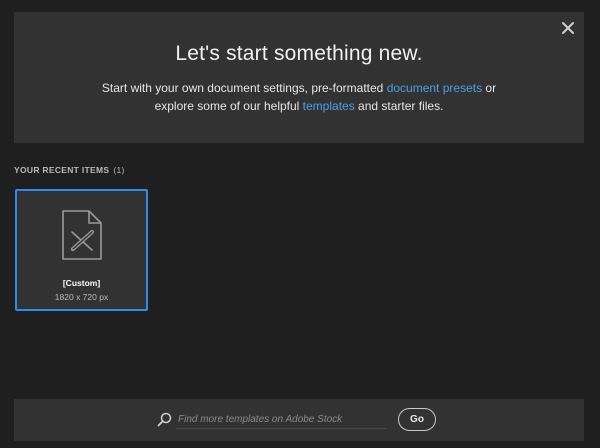 The height and width of the screenshot is (448, 600). I want to click on document-presets-link: document presets, so click(434, 88).